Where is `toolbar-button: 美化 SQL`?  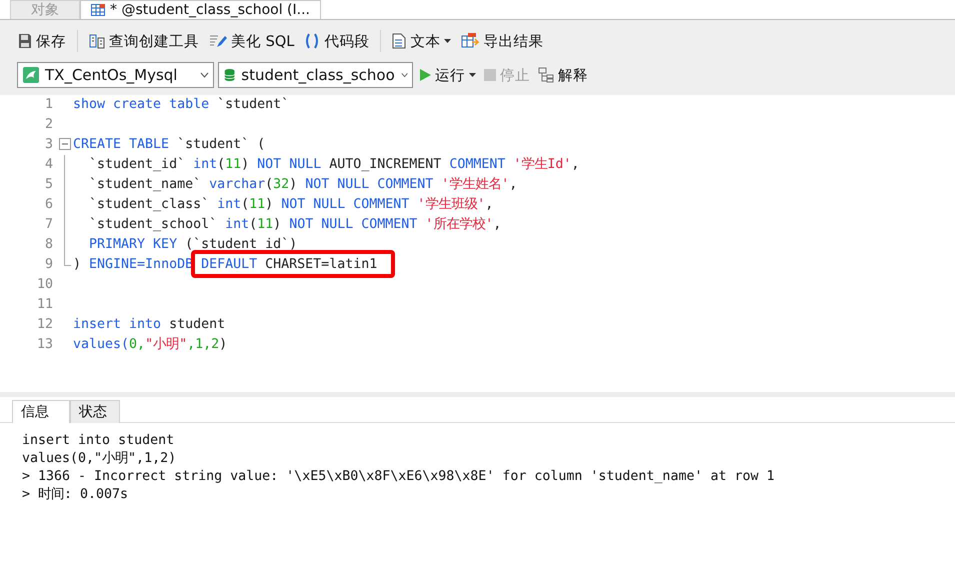 toolbar-button: 美化 SQL is located at coordinates (251, 41).